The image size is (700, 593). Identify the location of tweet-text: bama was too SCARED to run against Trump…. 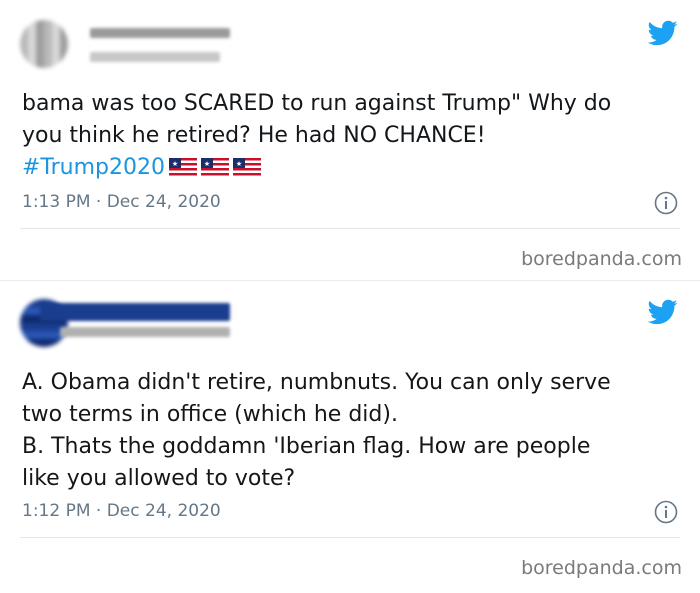
(317, 119).